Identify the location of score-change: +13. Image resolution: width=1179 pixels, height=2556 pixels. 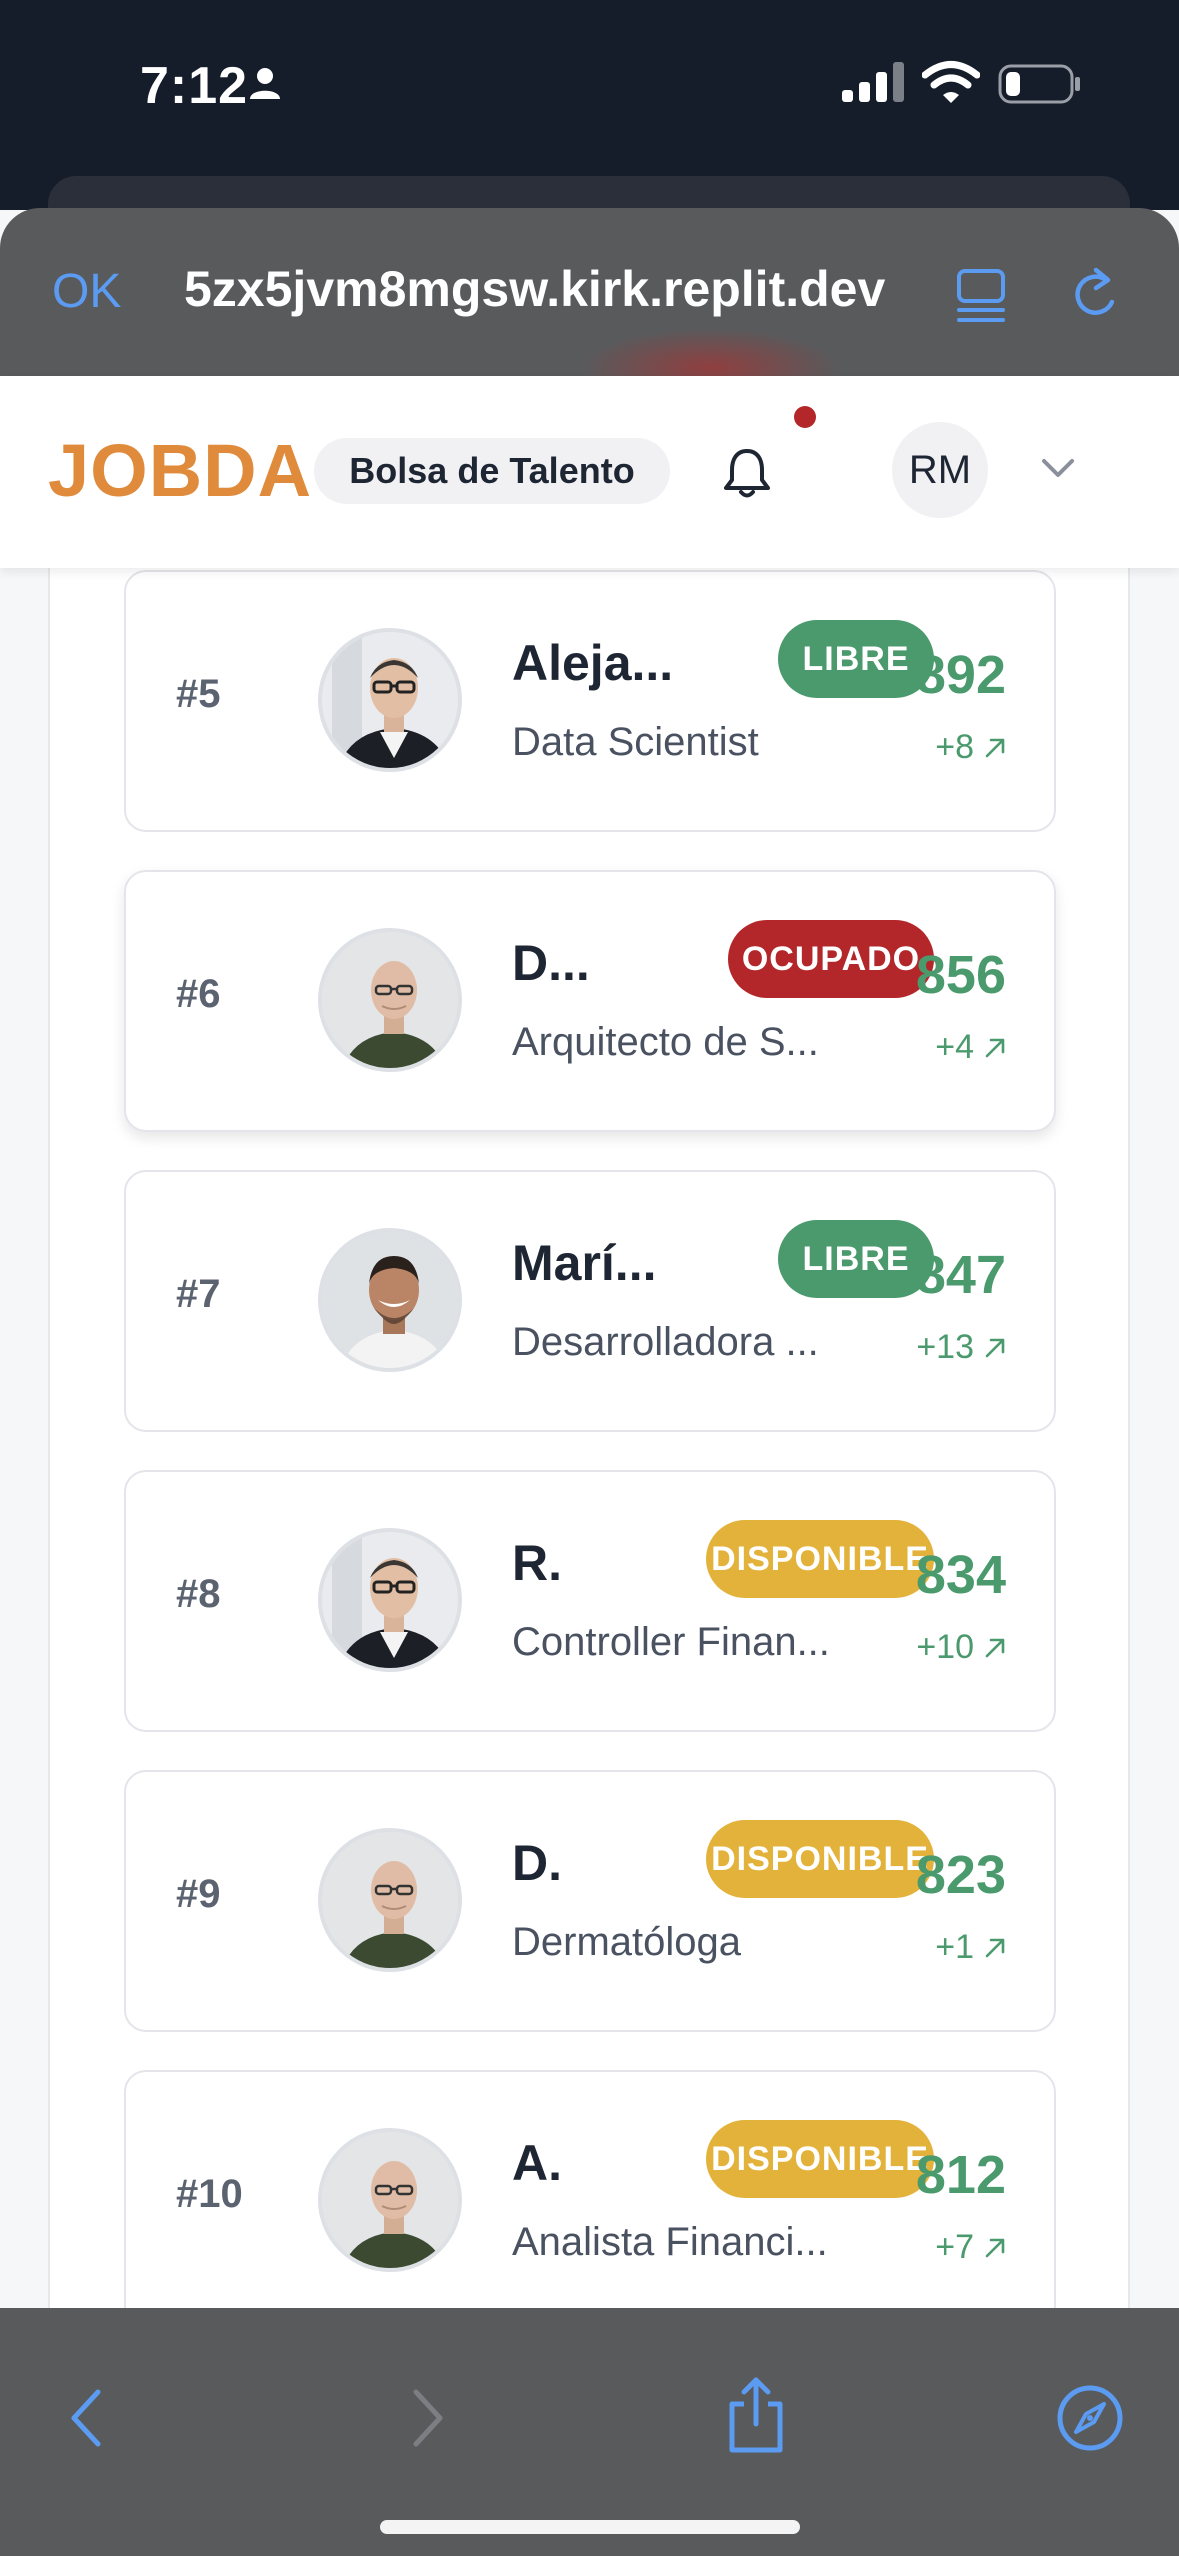
(961, 1347).